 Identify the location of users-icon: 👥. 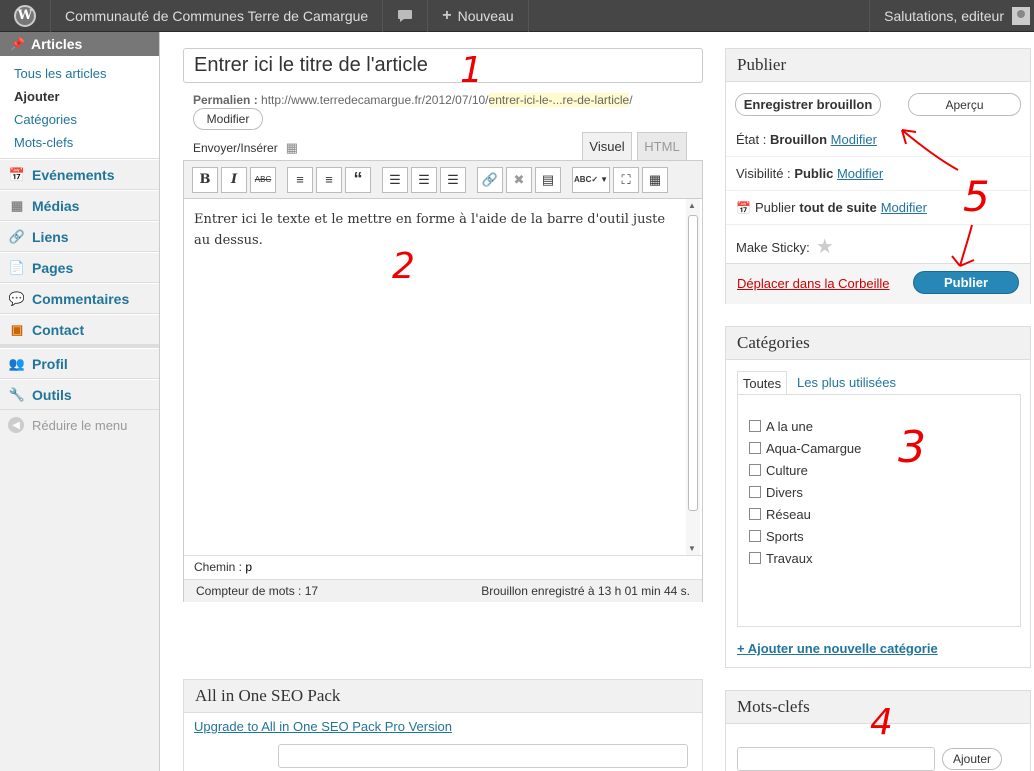
(17, 363).